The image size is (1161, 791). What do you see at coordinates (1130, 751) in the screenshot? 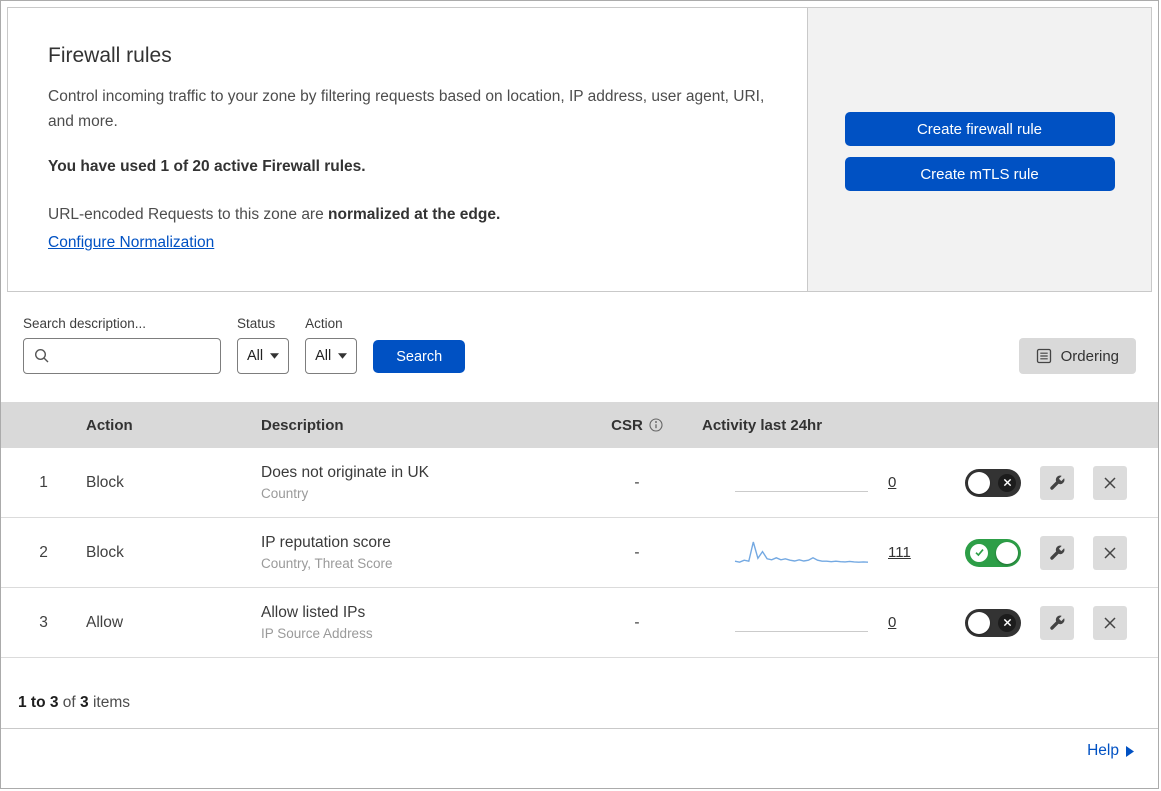
I see `caret-right-icon` at bounding box center [1130, 751].